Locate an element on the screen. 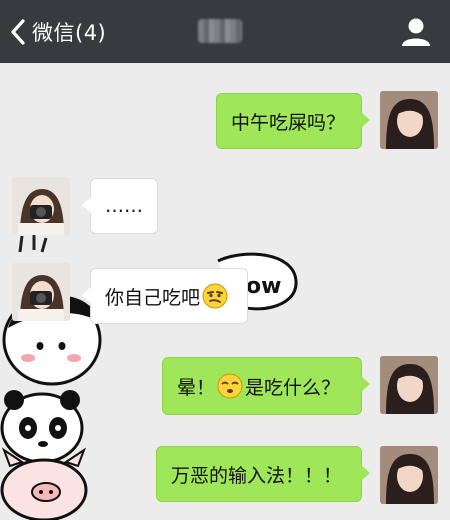  message-bubble-5: 万恶的输入法！！！ is located at coordinates (263, 474).